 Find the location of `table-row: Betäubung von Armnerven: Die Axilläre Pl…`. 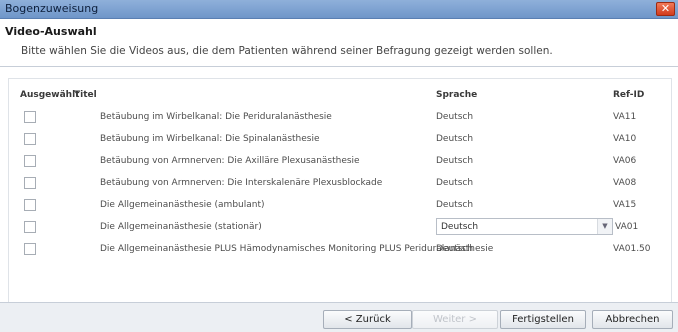

table-row: Betäubung von Armnerven: Die Axilläre Pl… is located at coordinates (340, 162).